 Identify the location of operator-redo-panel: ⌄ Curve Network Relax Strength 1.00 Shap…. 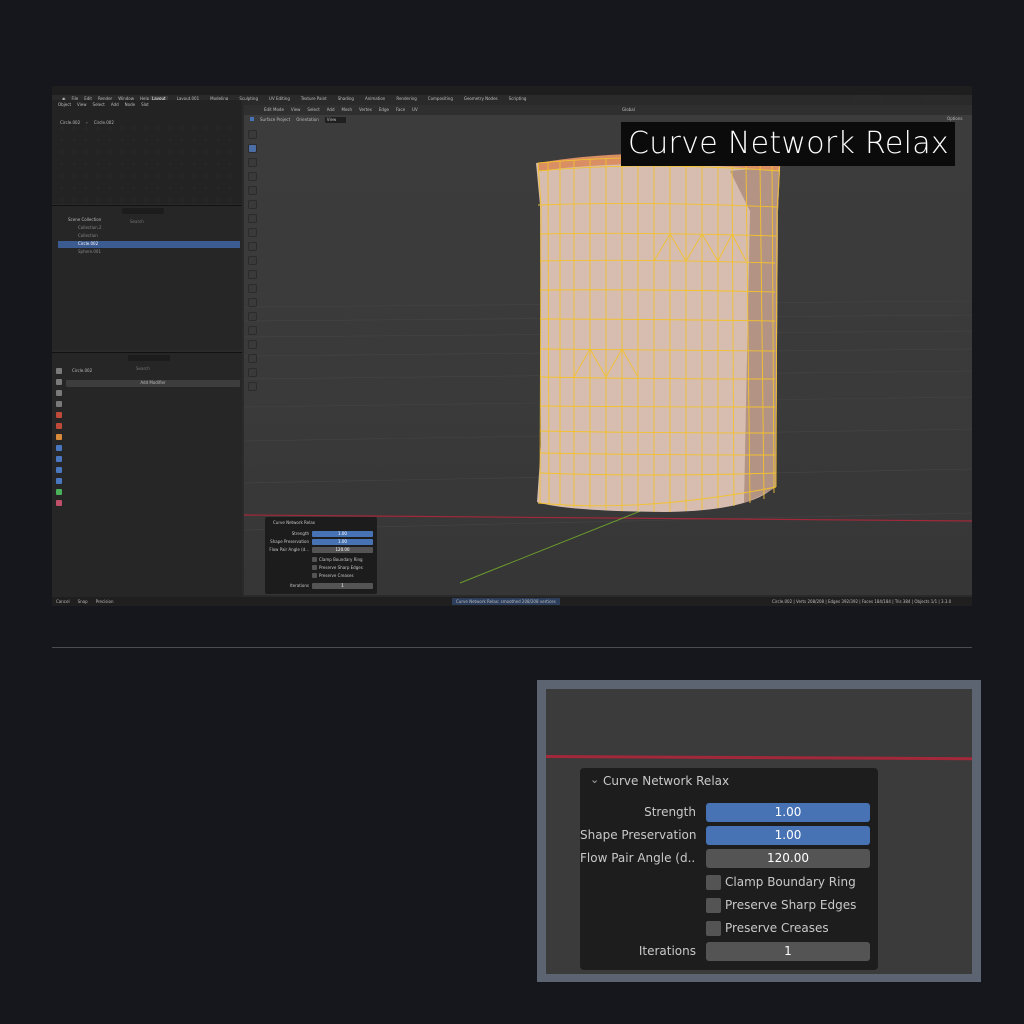
(729, 869).